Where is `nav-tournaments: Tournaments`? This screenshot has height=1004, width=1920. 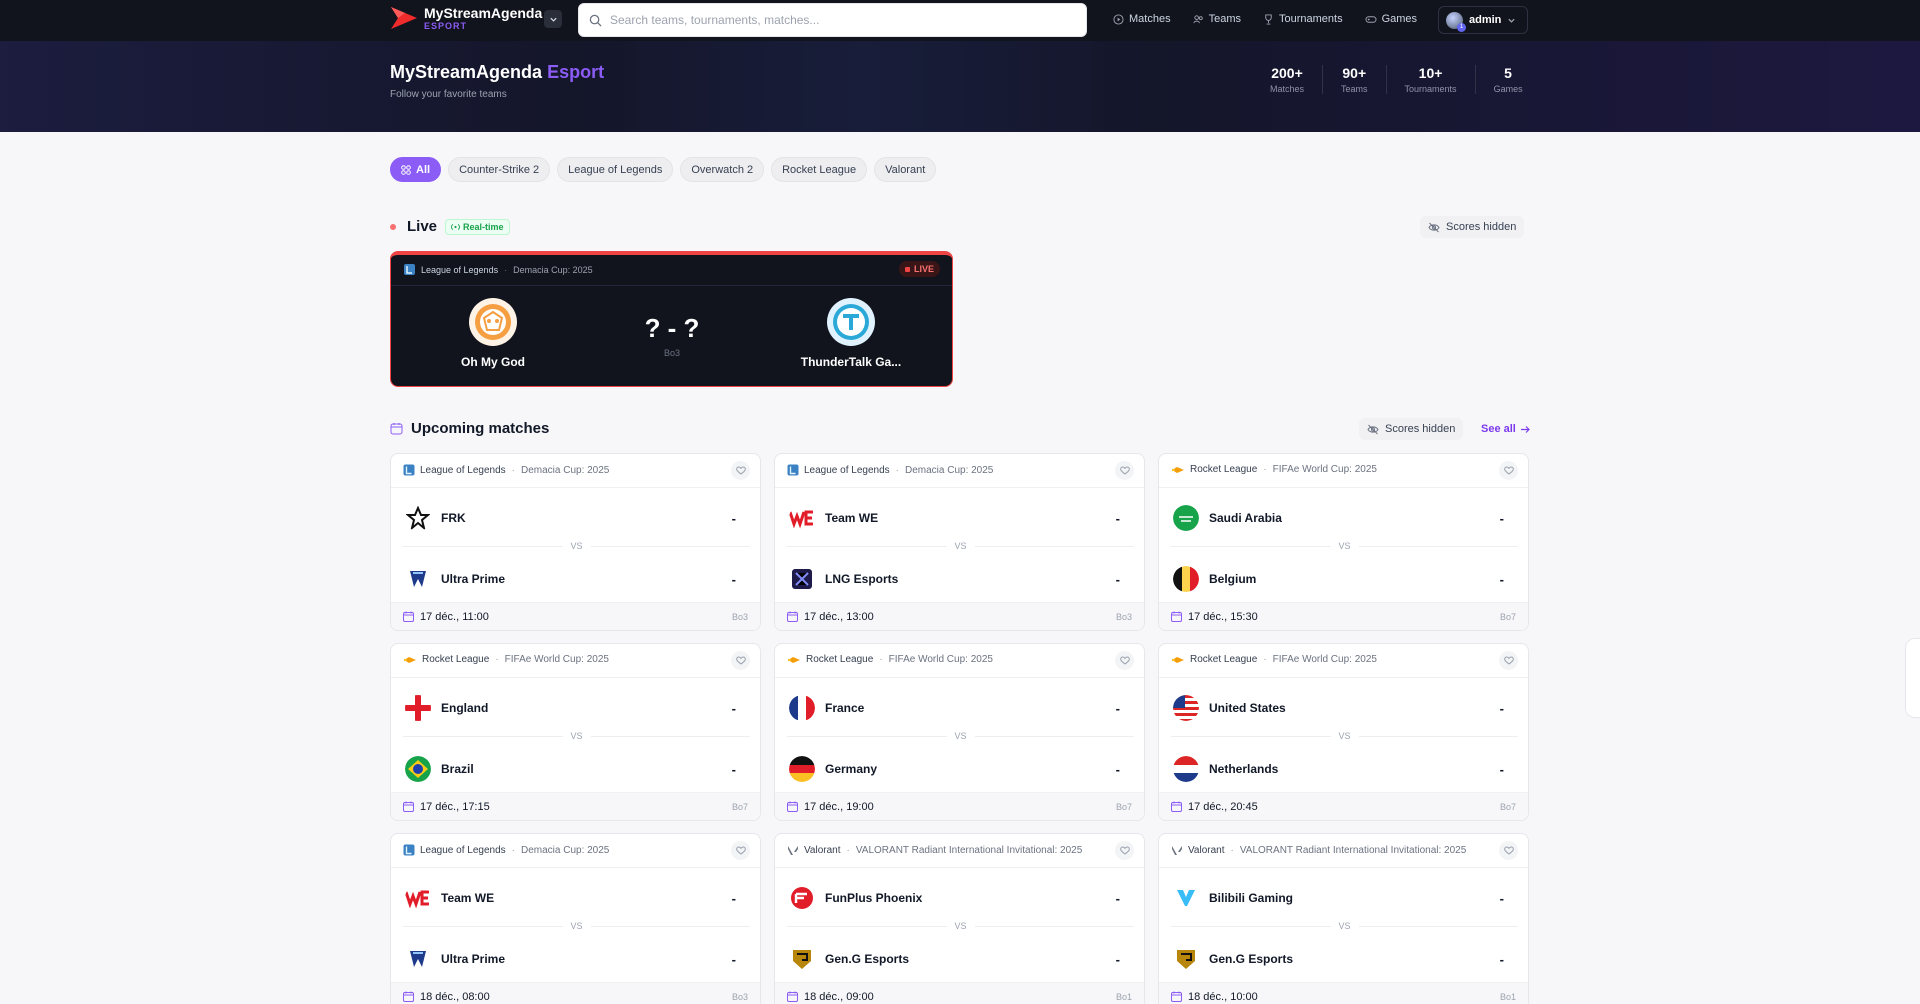 nav-tournaments: Tournaments is located at coordinates (1303, 19).